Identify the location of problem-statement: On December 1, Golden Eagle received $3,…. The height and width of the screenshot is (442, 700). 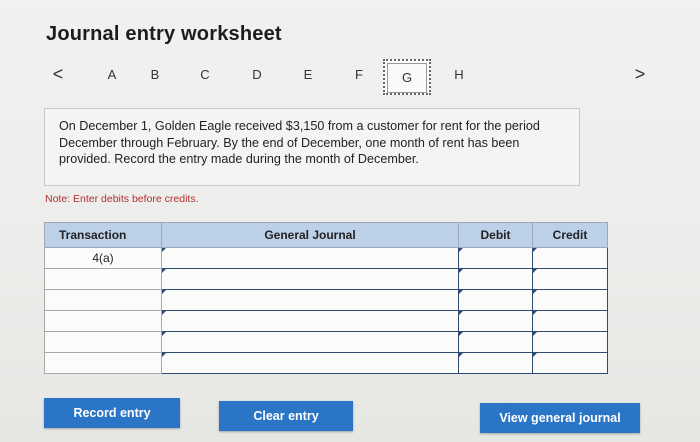
(312, 147).